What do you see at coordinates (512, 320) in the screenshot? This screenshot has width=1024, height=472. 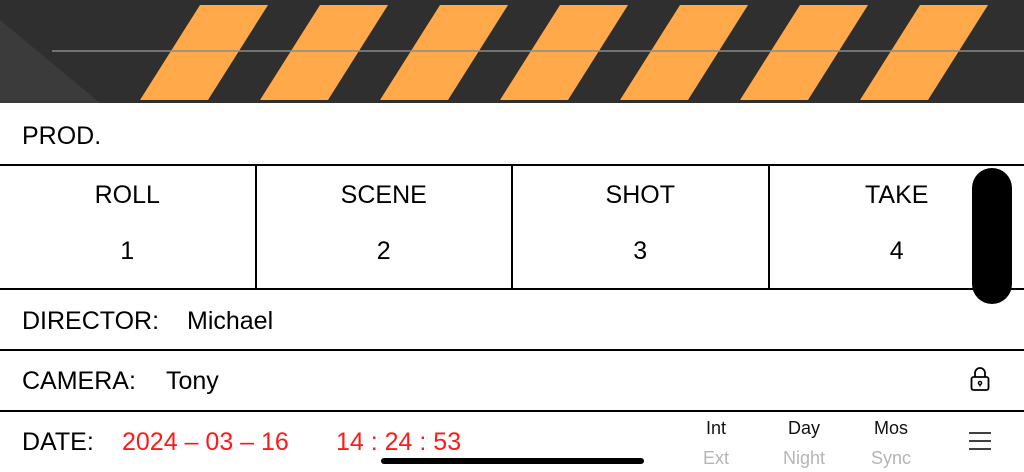 I see `director-row: DIRECTOR: Michael` at bounding box center [512, 320].